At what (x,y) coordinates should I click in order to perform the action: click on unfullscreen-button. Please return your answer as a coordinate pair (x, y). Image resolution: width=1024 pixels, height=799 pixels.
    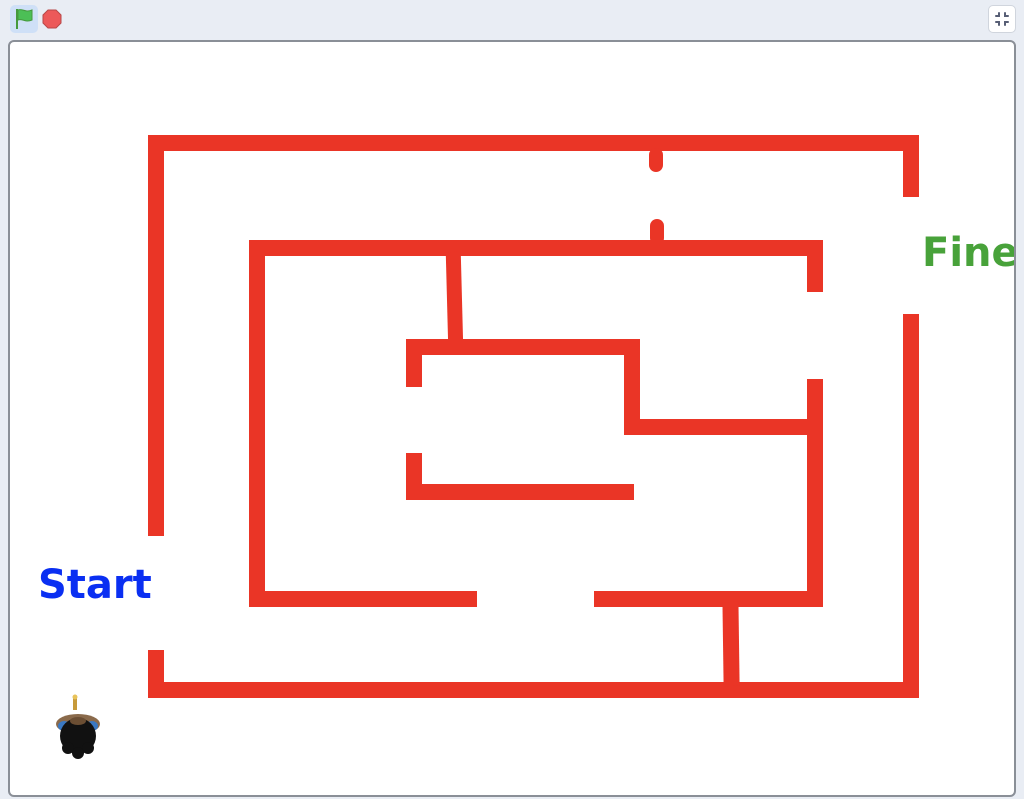
    Looking at the image, I should click on (1002, 19).